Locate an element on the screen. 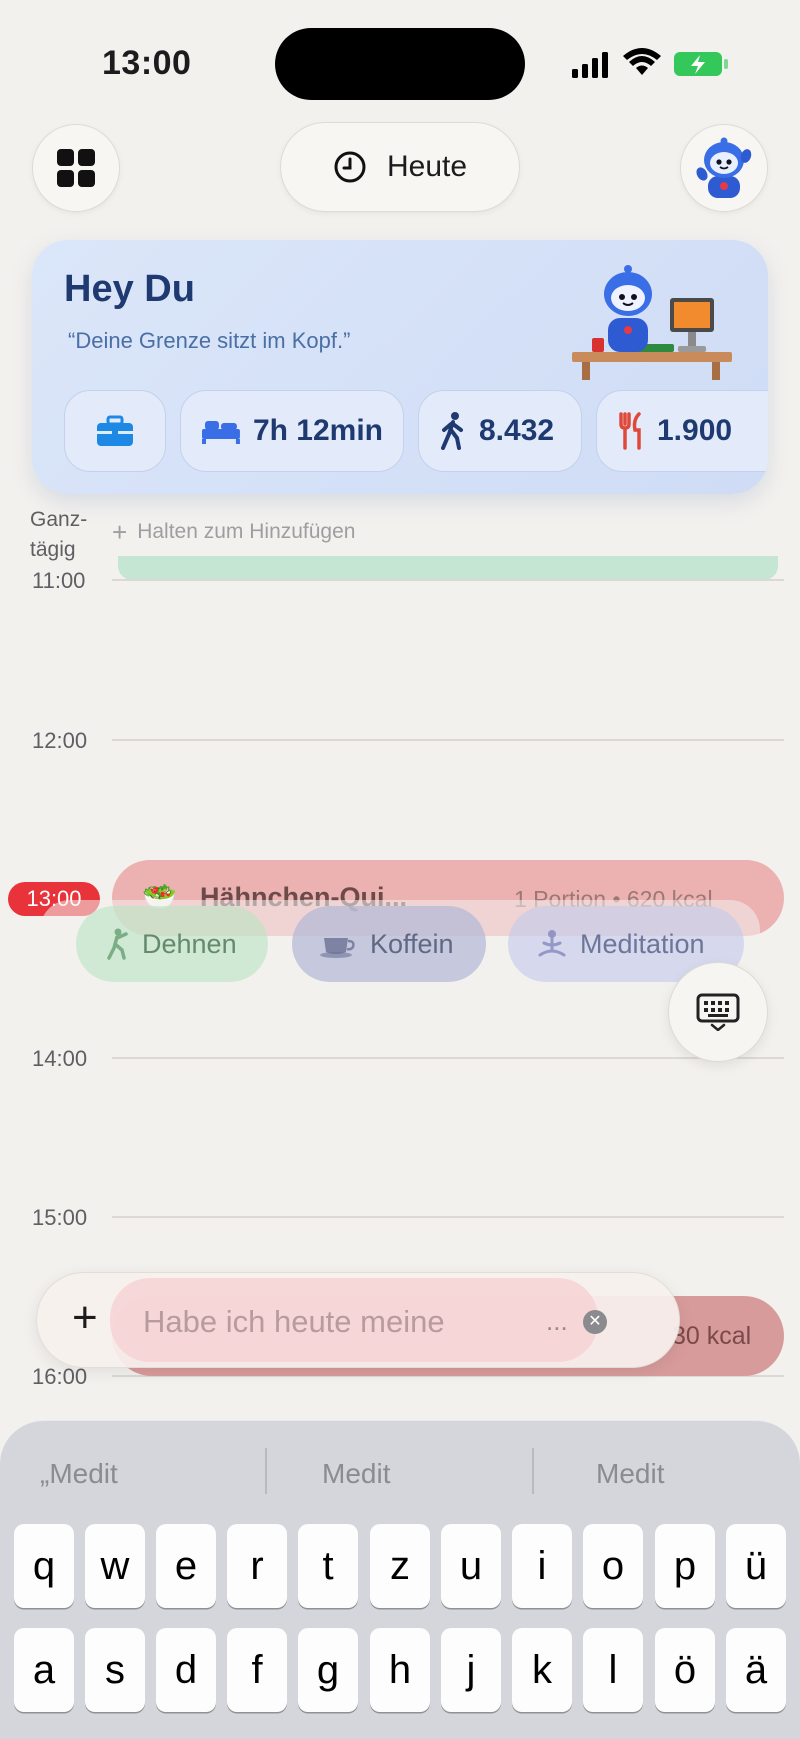 The width and height of the screenshot is (800, 1739). key: a is located at coordinates (44, 1670).